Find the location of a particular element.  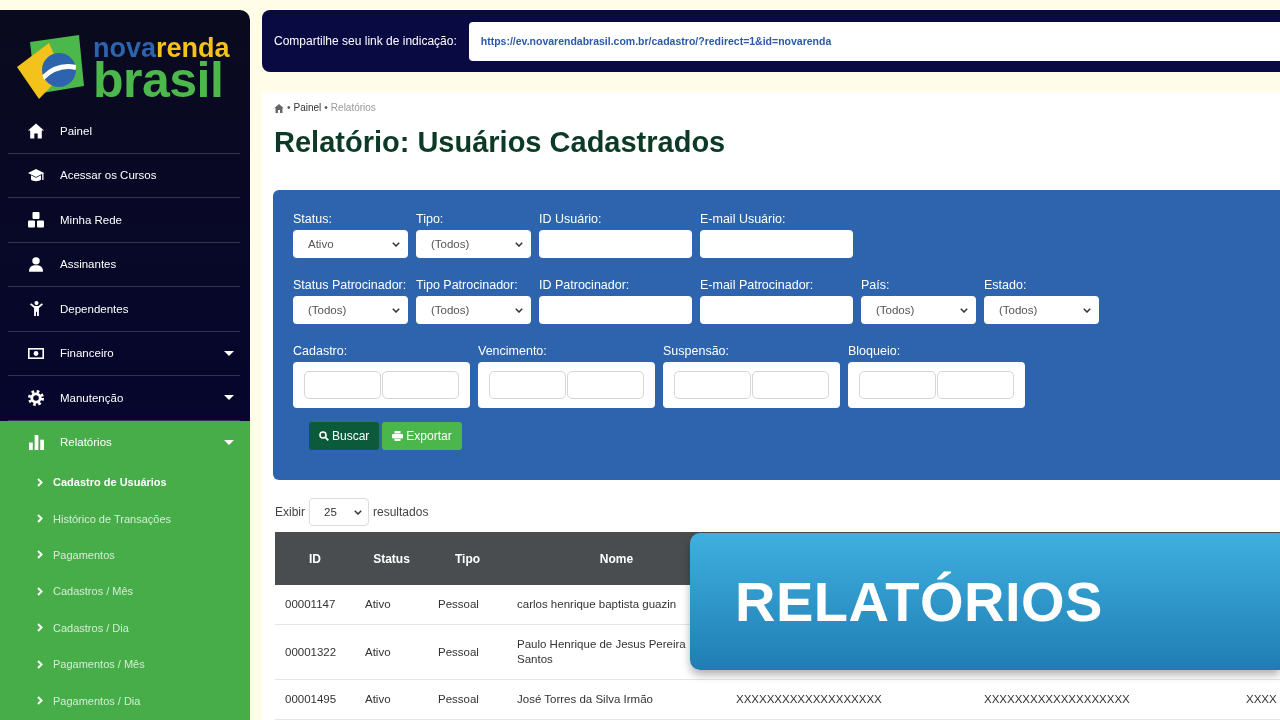

table-cell: XXXX is located at coordinates (1261, 699).